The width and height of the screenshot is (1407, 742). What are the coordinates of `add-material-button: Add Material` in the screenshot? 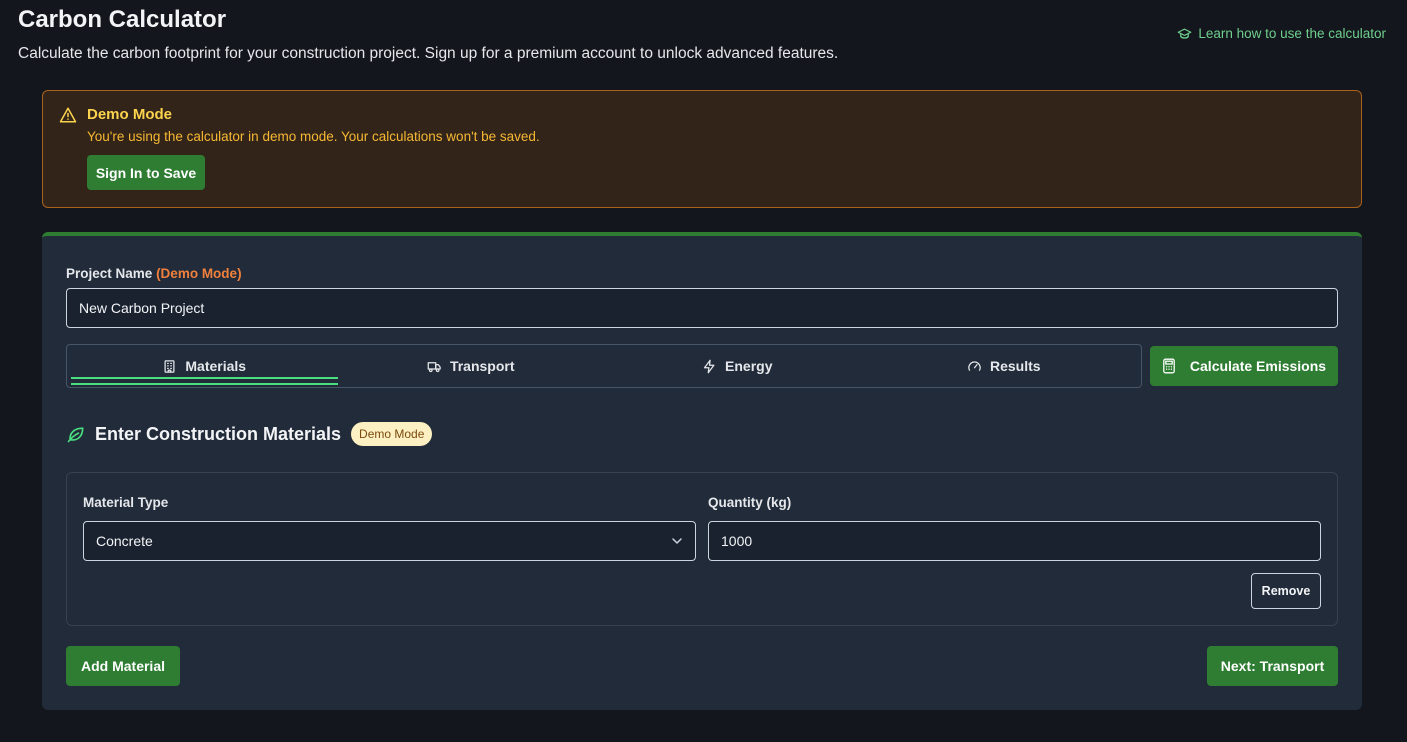 It's located at (123, 666).